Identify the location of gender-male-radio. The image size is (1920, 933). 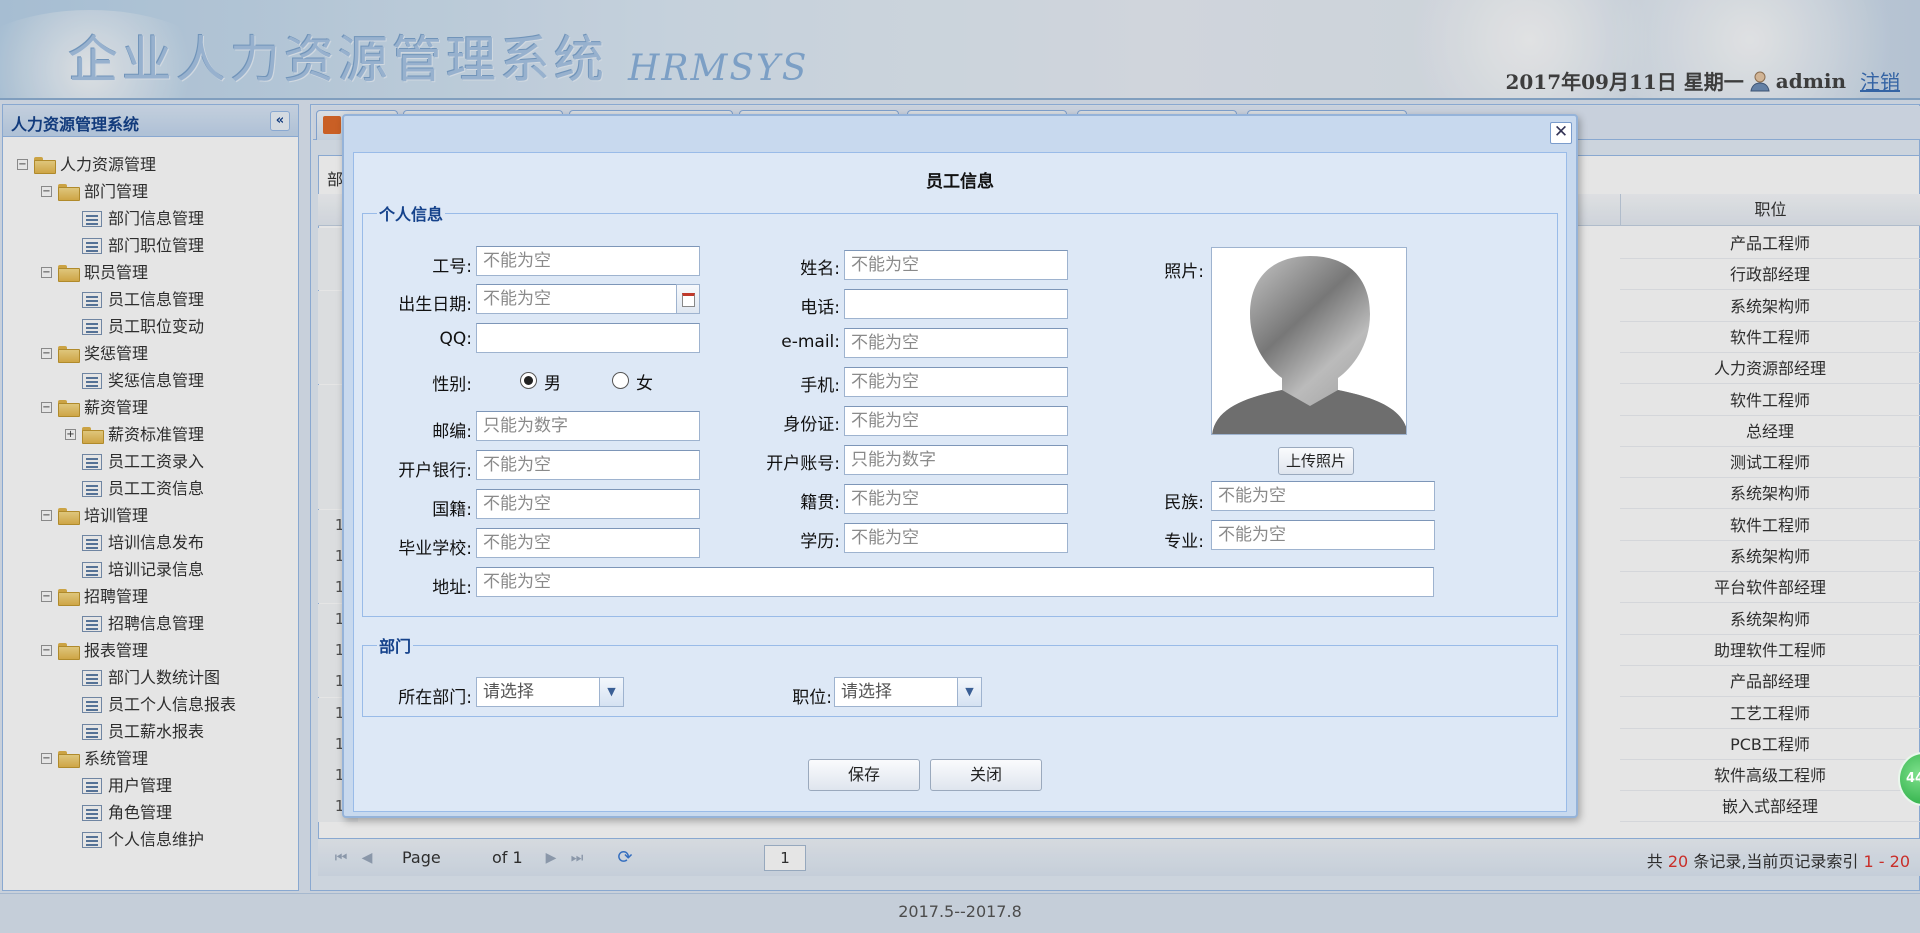
(528, 380).